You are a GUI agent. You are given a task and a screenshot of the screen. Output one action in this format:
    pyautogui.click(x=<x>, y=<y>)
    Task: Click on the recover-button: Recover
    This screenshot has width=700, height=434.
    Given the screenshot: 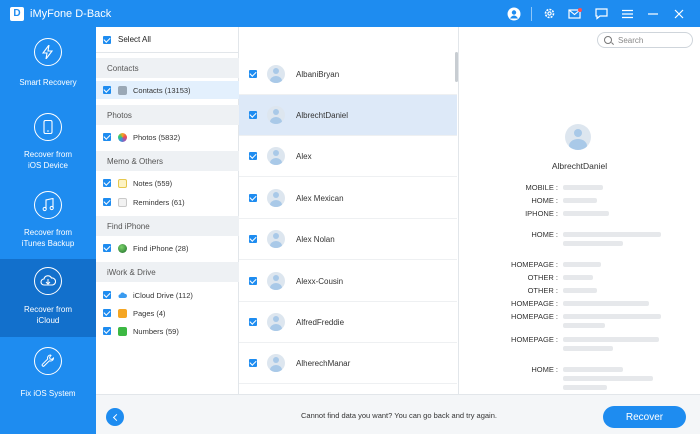 What is the action you would take?
    pyautogui.click(x=644, y=417)
    